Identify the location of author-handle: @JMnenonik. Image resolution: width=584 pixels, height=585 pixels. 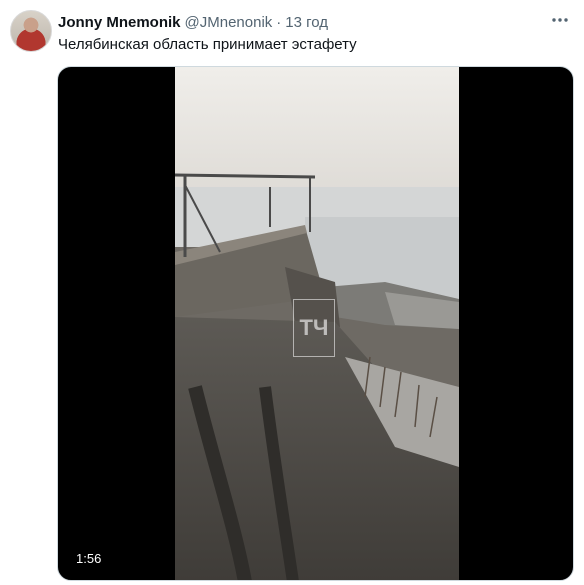
(229, 22).